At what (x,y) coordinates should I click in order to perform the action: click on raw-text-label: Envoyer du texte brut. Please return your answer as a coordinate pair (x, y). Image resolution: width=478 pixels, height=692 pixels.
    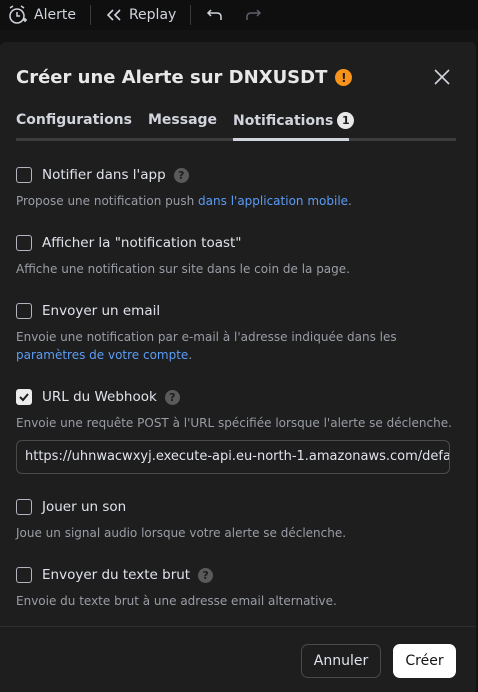
    Looking at the image, I should click on (116, 575).